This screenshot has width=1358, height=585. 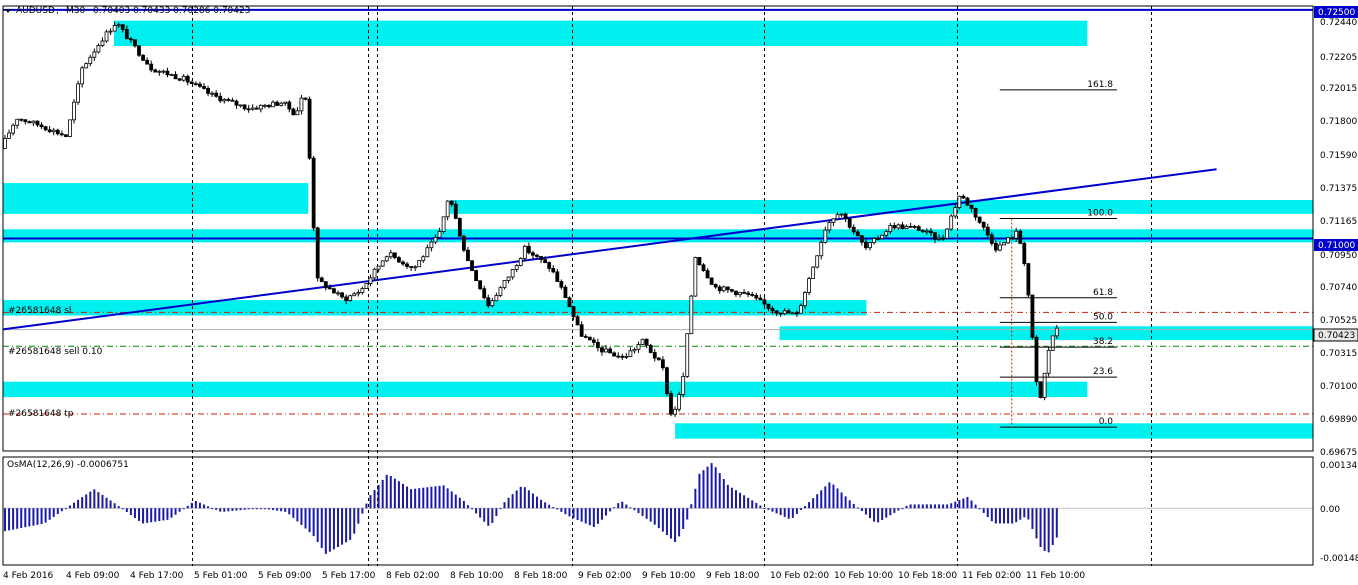 I want to click on y-tick-label: 0.72015, so click(x=1338, y=89).